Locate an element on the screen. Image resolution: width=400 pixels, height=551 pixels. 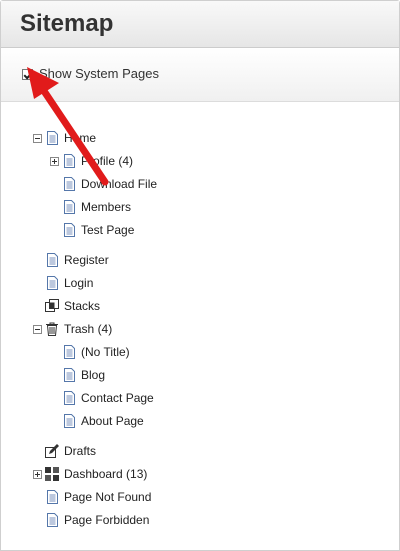
page-title: Sitemap is located at coordinates (67, 23).